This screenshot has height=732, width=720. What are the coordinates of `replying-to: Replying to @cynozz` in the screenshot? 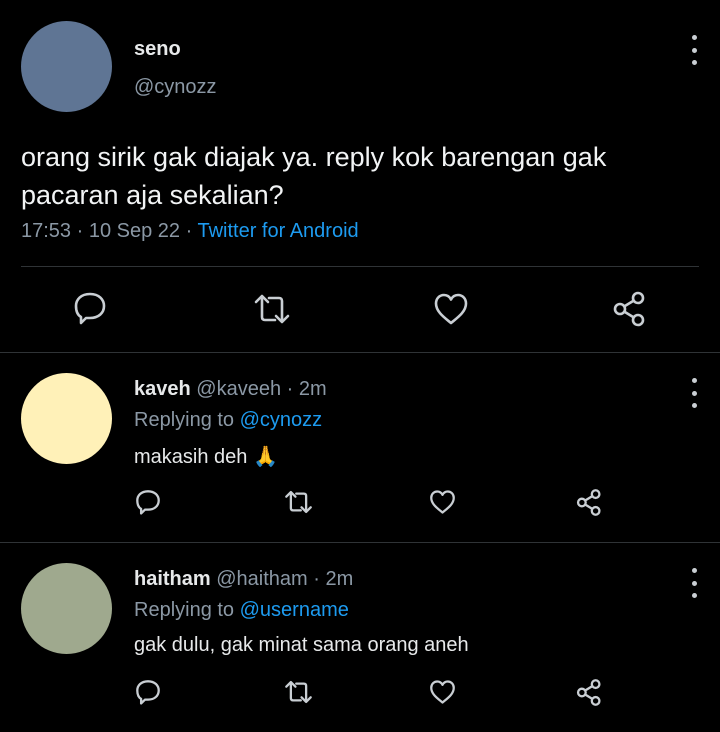 It's located at (228, 420).